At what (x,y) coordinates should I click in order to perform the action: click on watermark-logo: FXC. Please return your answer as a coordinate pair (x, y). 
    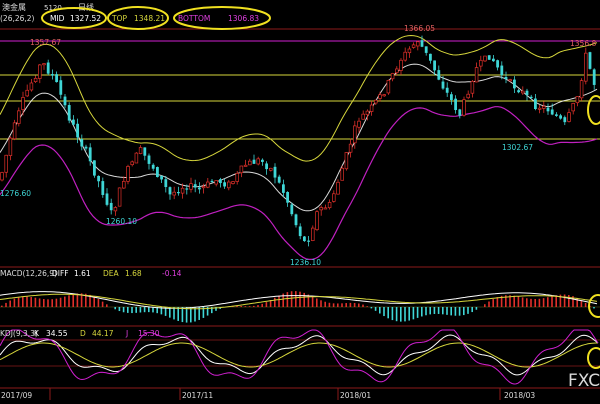
    Looking at the image, I should click on (584, 381).